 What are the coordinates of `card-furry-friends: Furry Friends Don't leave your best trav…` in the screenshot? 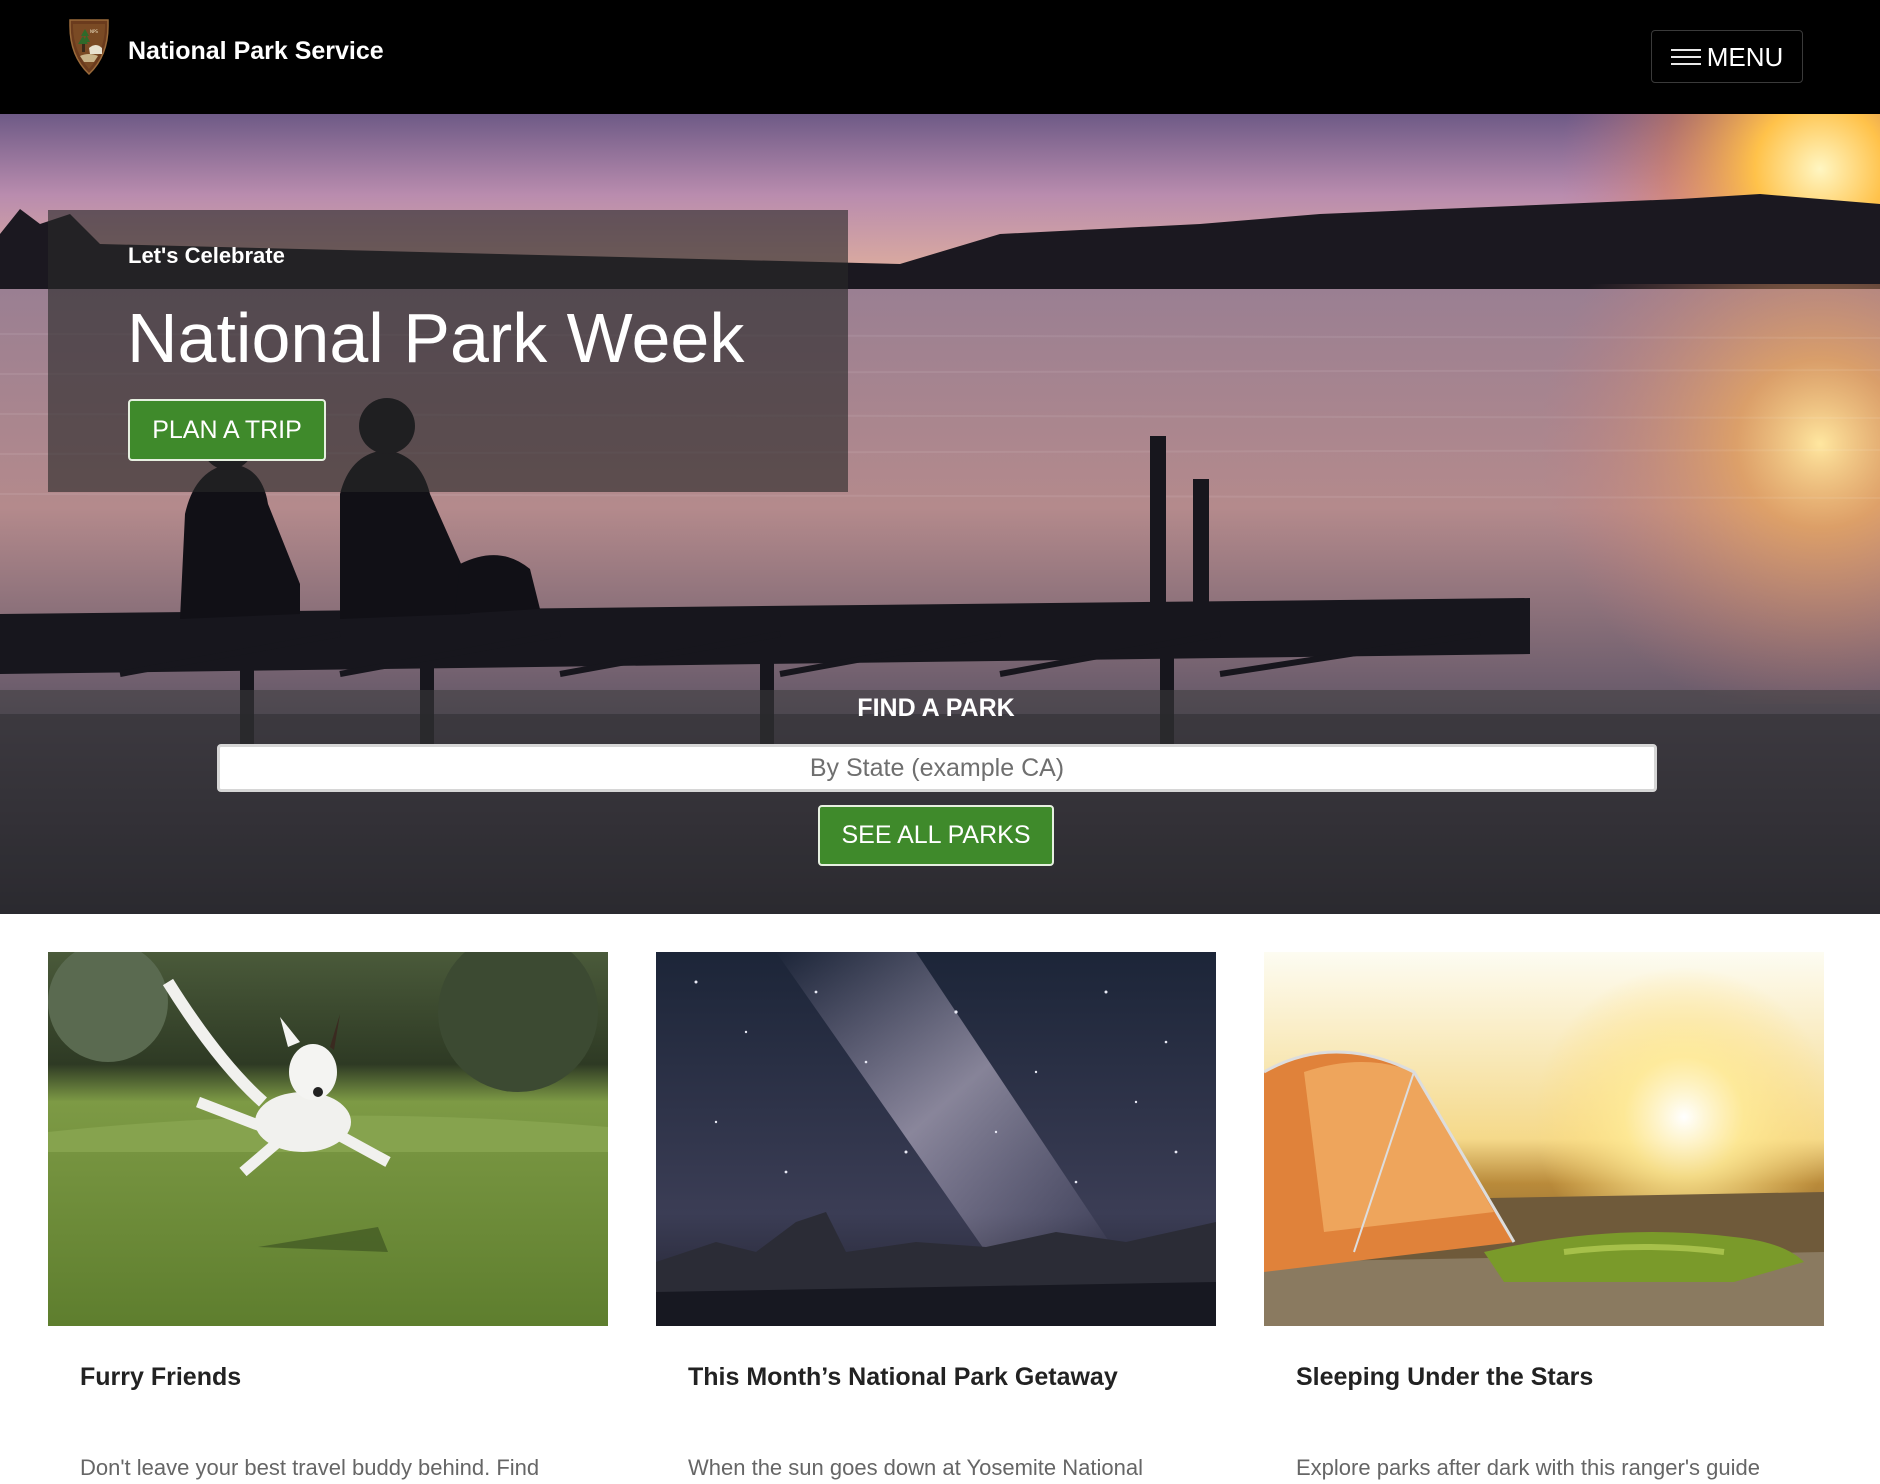 It's located at (328, 1218).